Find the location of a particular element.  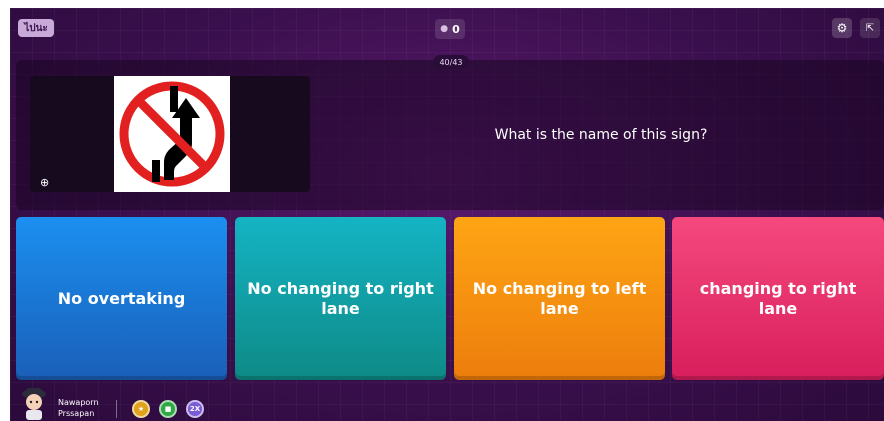

zoom-button: ⊕ is located at coordinates (44, 182).